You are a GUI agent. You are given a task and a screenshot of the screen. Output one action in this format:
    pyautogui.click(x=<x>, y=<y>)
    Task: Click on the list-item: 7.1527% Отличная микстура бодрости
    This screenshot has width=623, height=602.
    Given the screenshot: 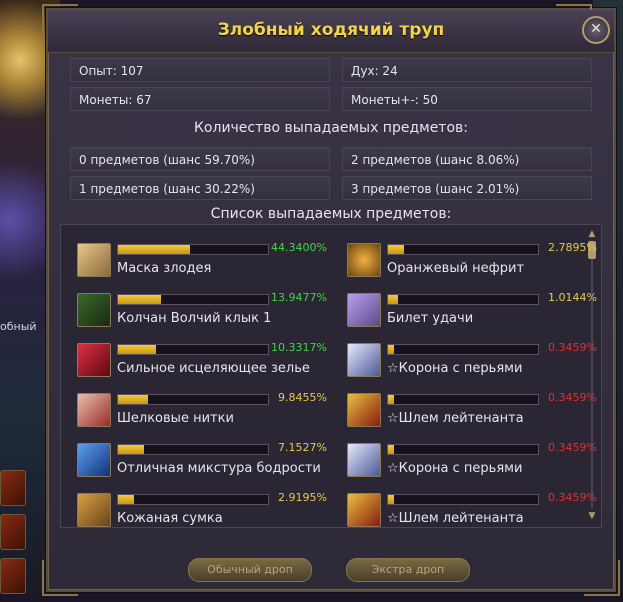 What is the action you would take?
    pyautogui.click(x=202, y=462)
    